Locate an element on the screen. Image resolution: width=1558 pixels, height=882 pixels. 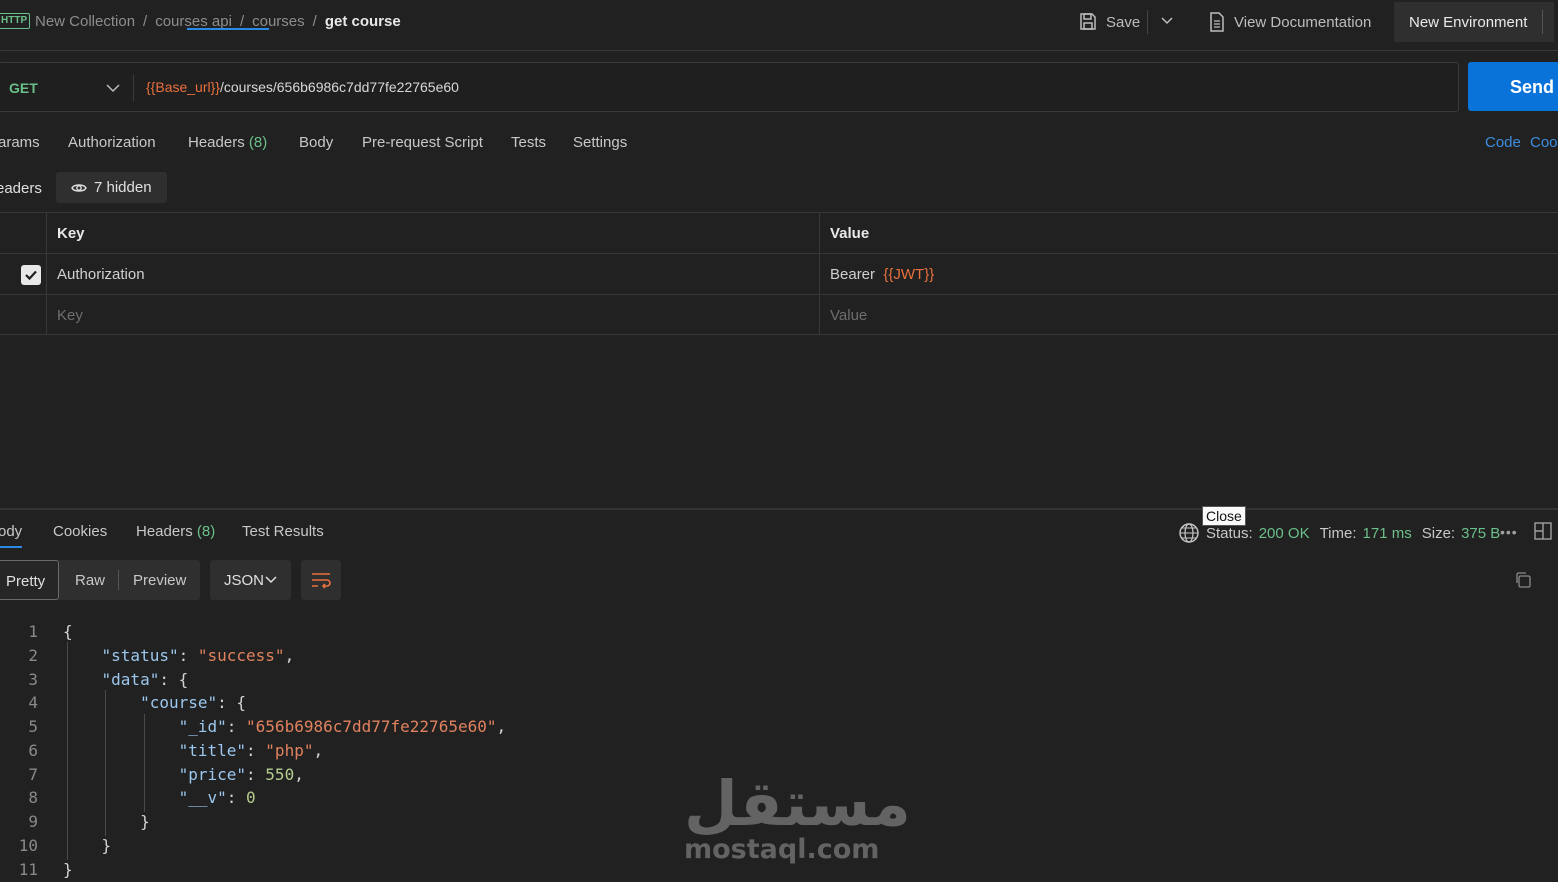
tab-tests: Tests is located at coordinates (528, 142).